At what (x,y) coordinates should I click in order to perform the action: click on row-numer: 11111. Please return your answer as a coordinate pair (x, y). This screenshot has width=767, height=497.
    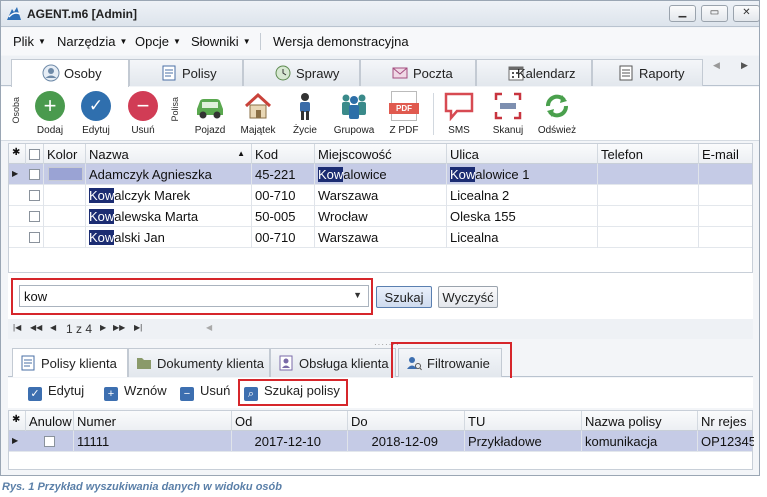
    Looking at the image, I should click on (153, 441).